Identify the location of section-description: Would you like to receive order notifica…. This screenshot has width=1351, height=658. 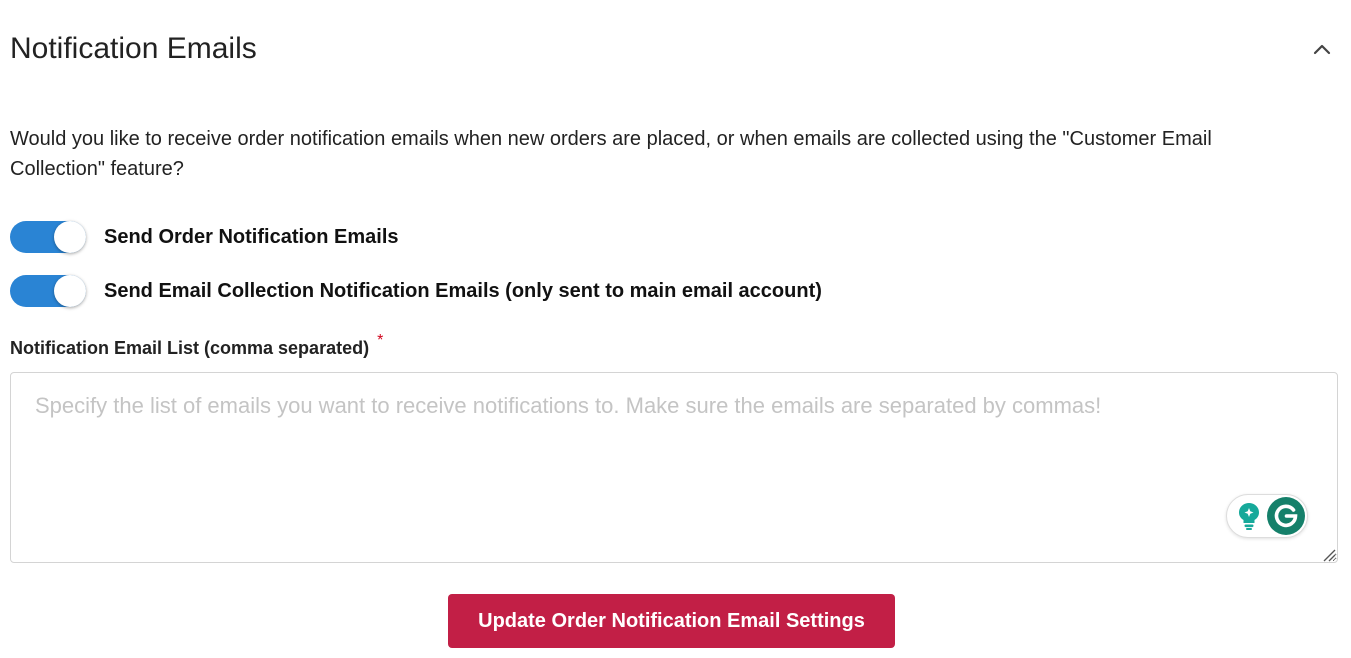
(611, 154).